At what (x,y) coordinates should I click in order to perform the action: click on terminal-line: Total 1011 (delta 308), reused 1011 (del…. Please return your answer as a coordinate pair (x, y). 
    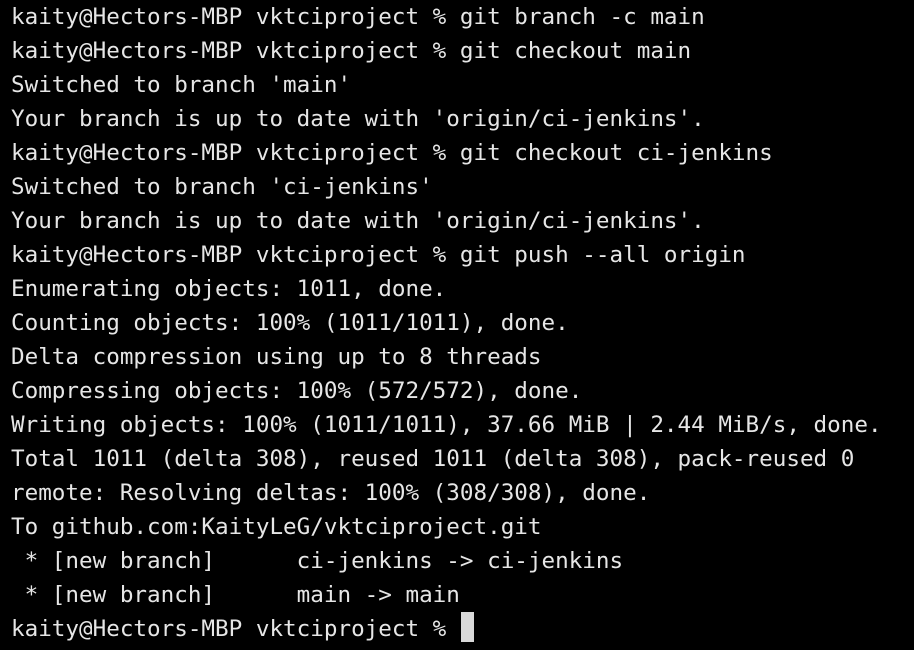
    Looking at the image, I should click on (433, 459).